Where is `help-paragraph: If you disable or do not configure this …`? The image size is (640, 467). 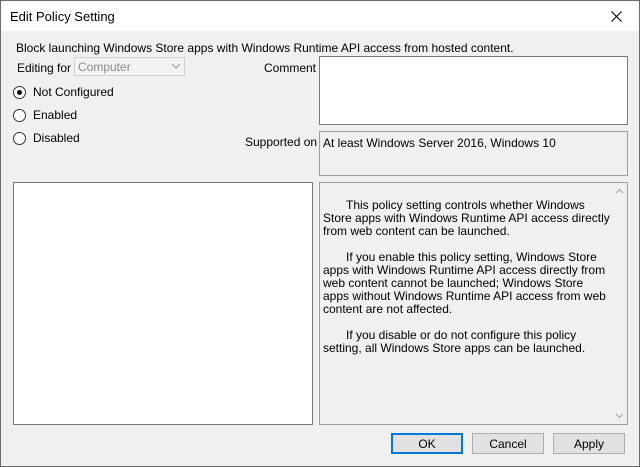
help-paragraph: If you disable or do not configure this … is located at coordinates (454, 341).